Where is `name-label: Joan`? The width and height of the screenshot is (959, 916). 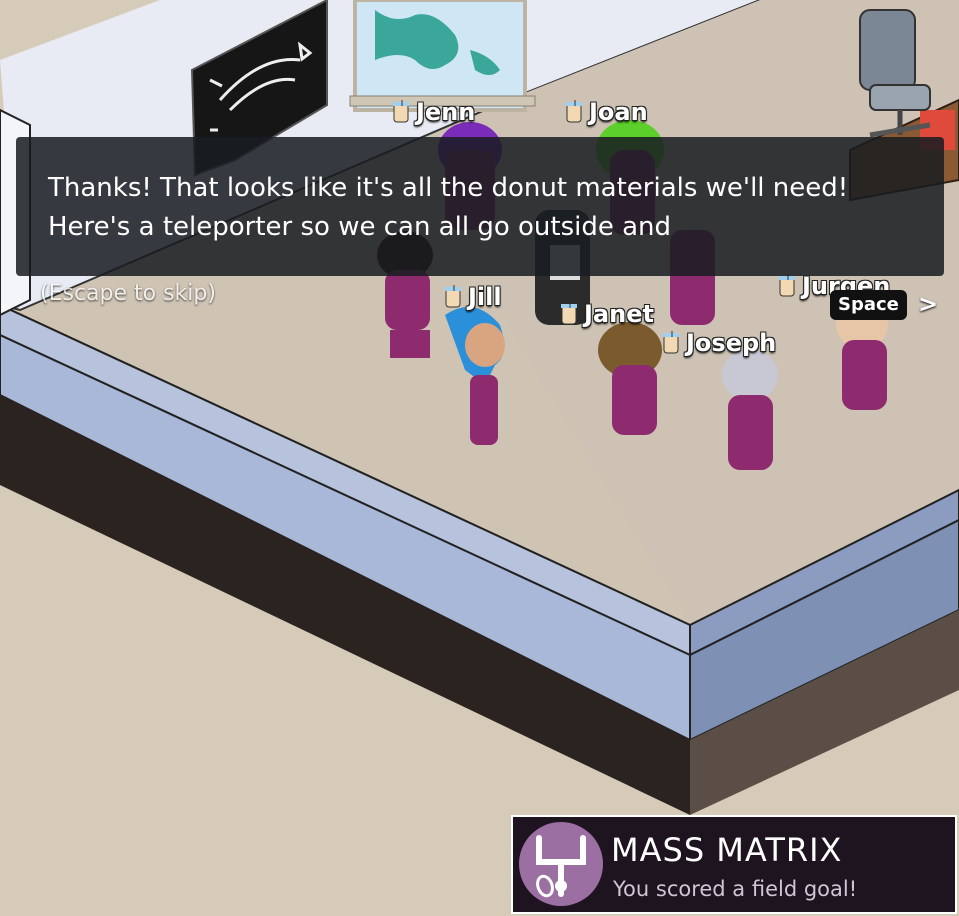
name-label: Joan is located at coordinates (618, 112).